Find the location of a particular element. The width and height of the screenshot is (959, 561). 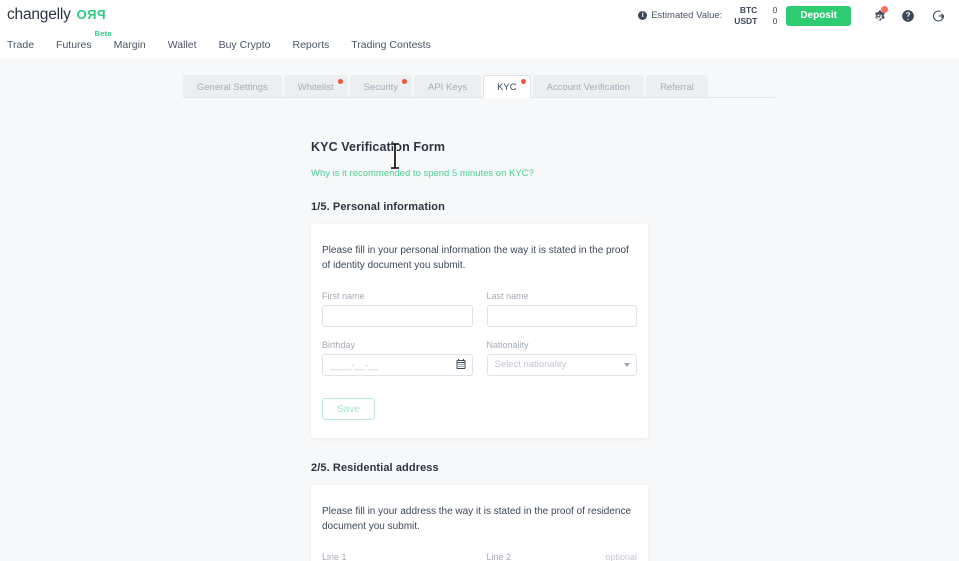

nav-item-label: Wallet is located at coordinates (182, 45).